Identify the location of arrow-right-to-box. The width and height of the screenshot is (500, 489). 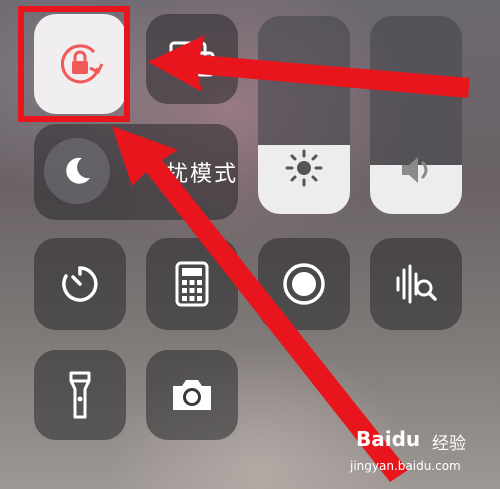
(309, 66).